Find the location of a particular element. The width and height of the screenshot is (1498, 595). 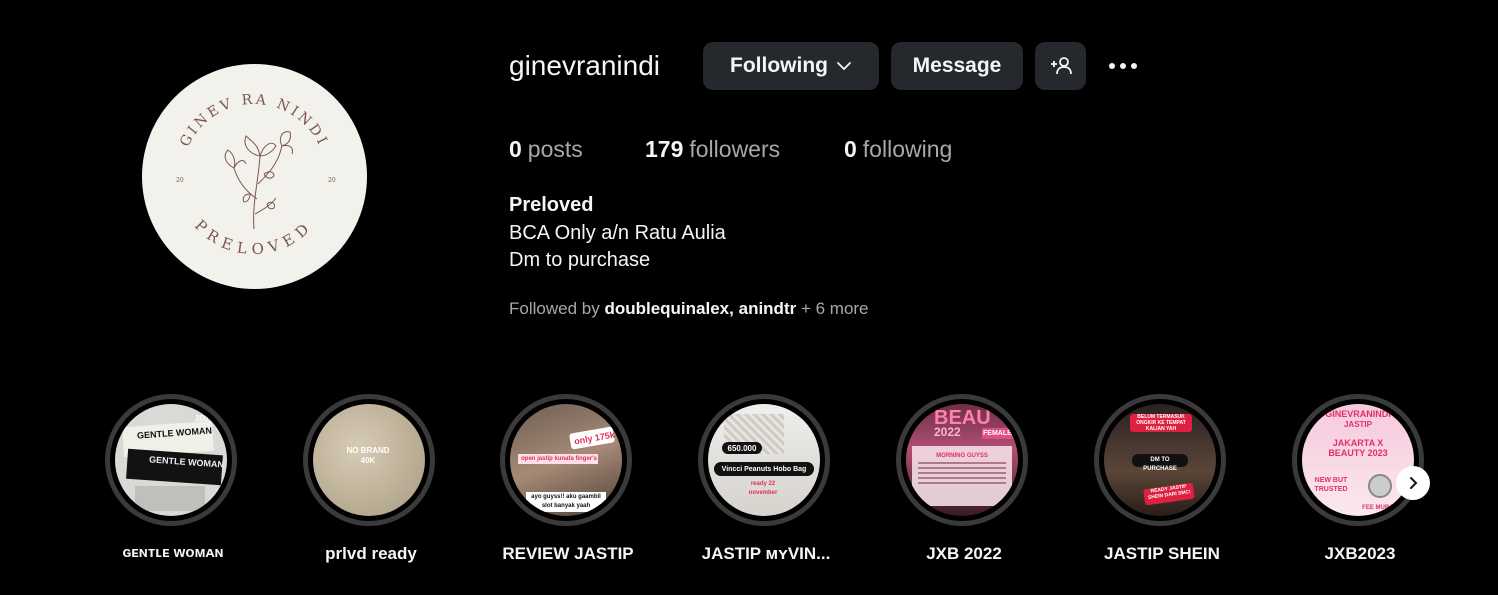

highlight-label: JXB2023 is located at coordinates (1360, 553).